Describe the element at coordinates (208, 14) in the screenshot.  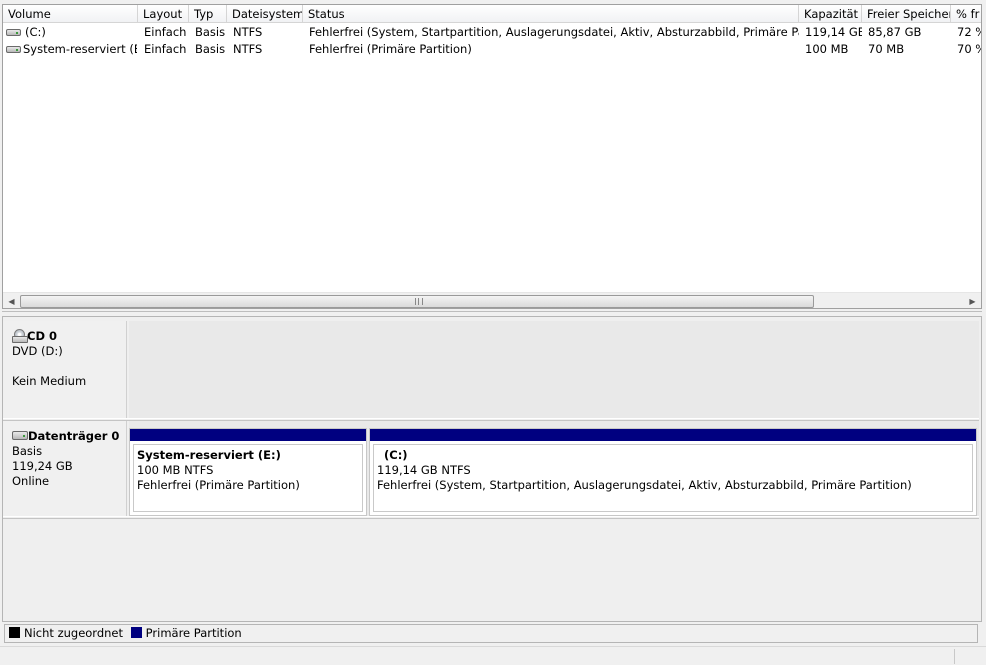
I see `column-typ: Typ` at that location.